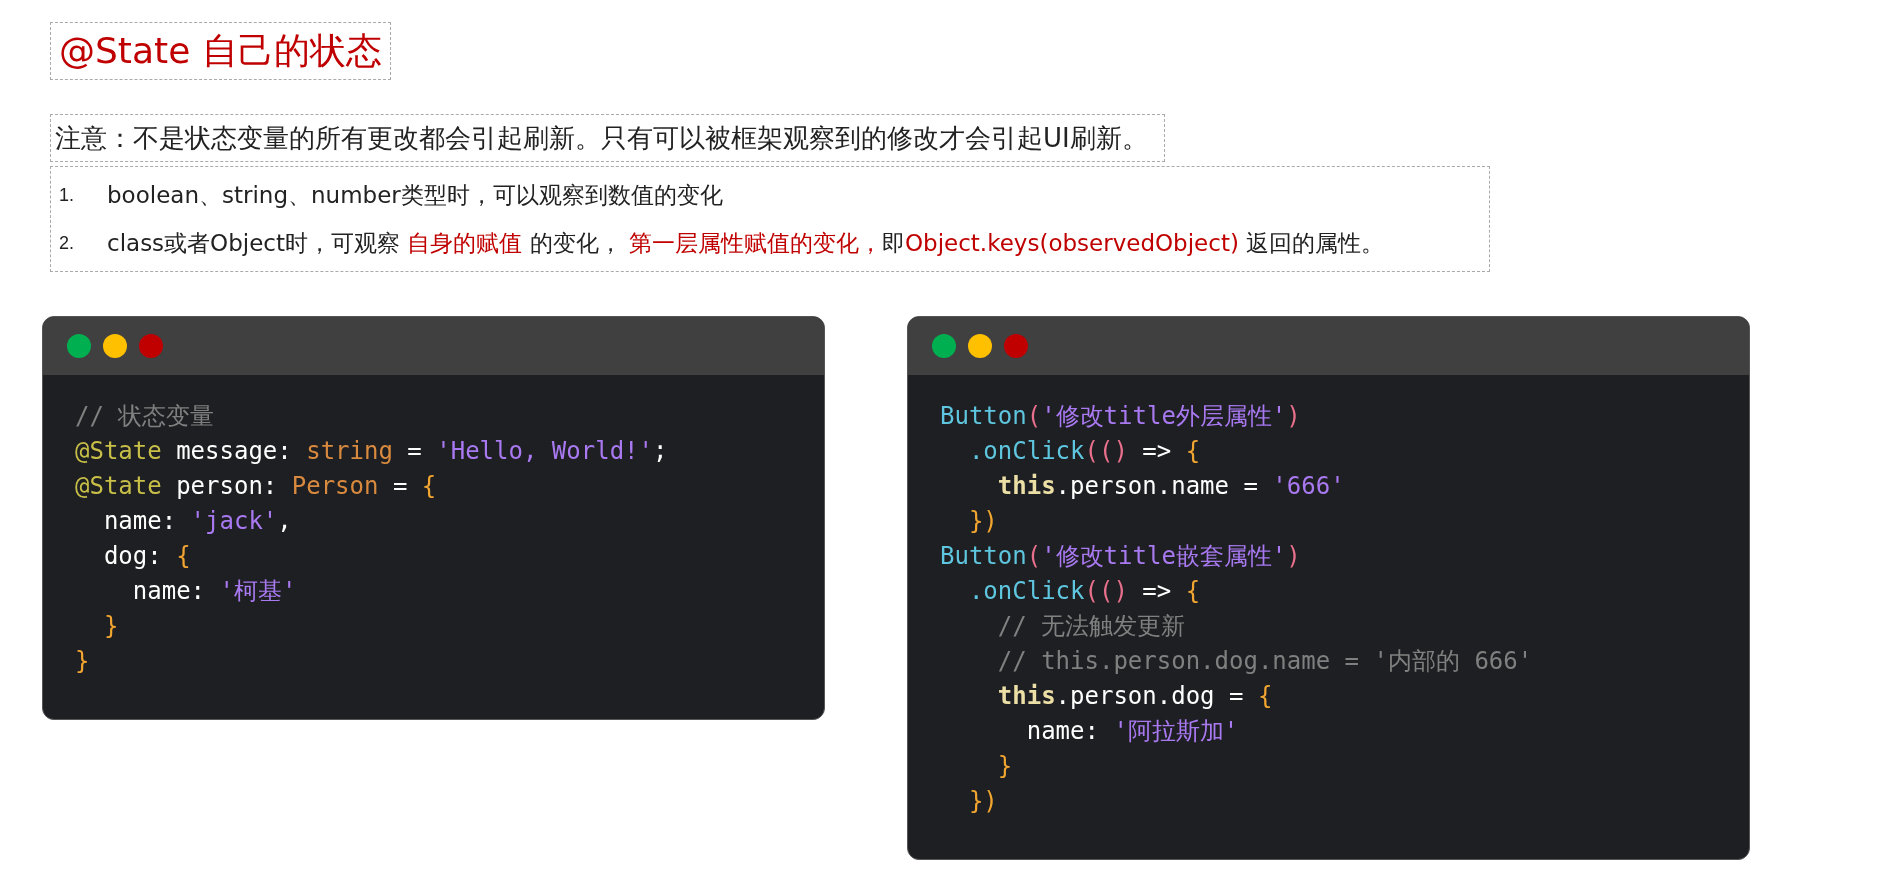  I want to click on code-line: Button('修改title外层属性'), so click(1121, 416).